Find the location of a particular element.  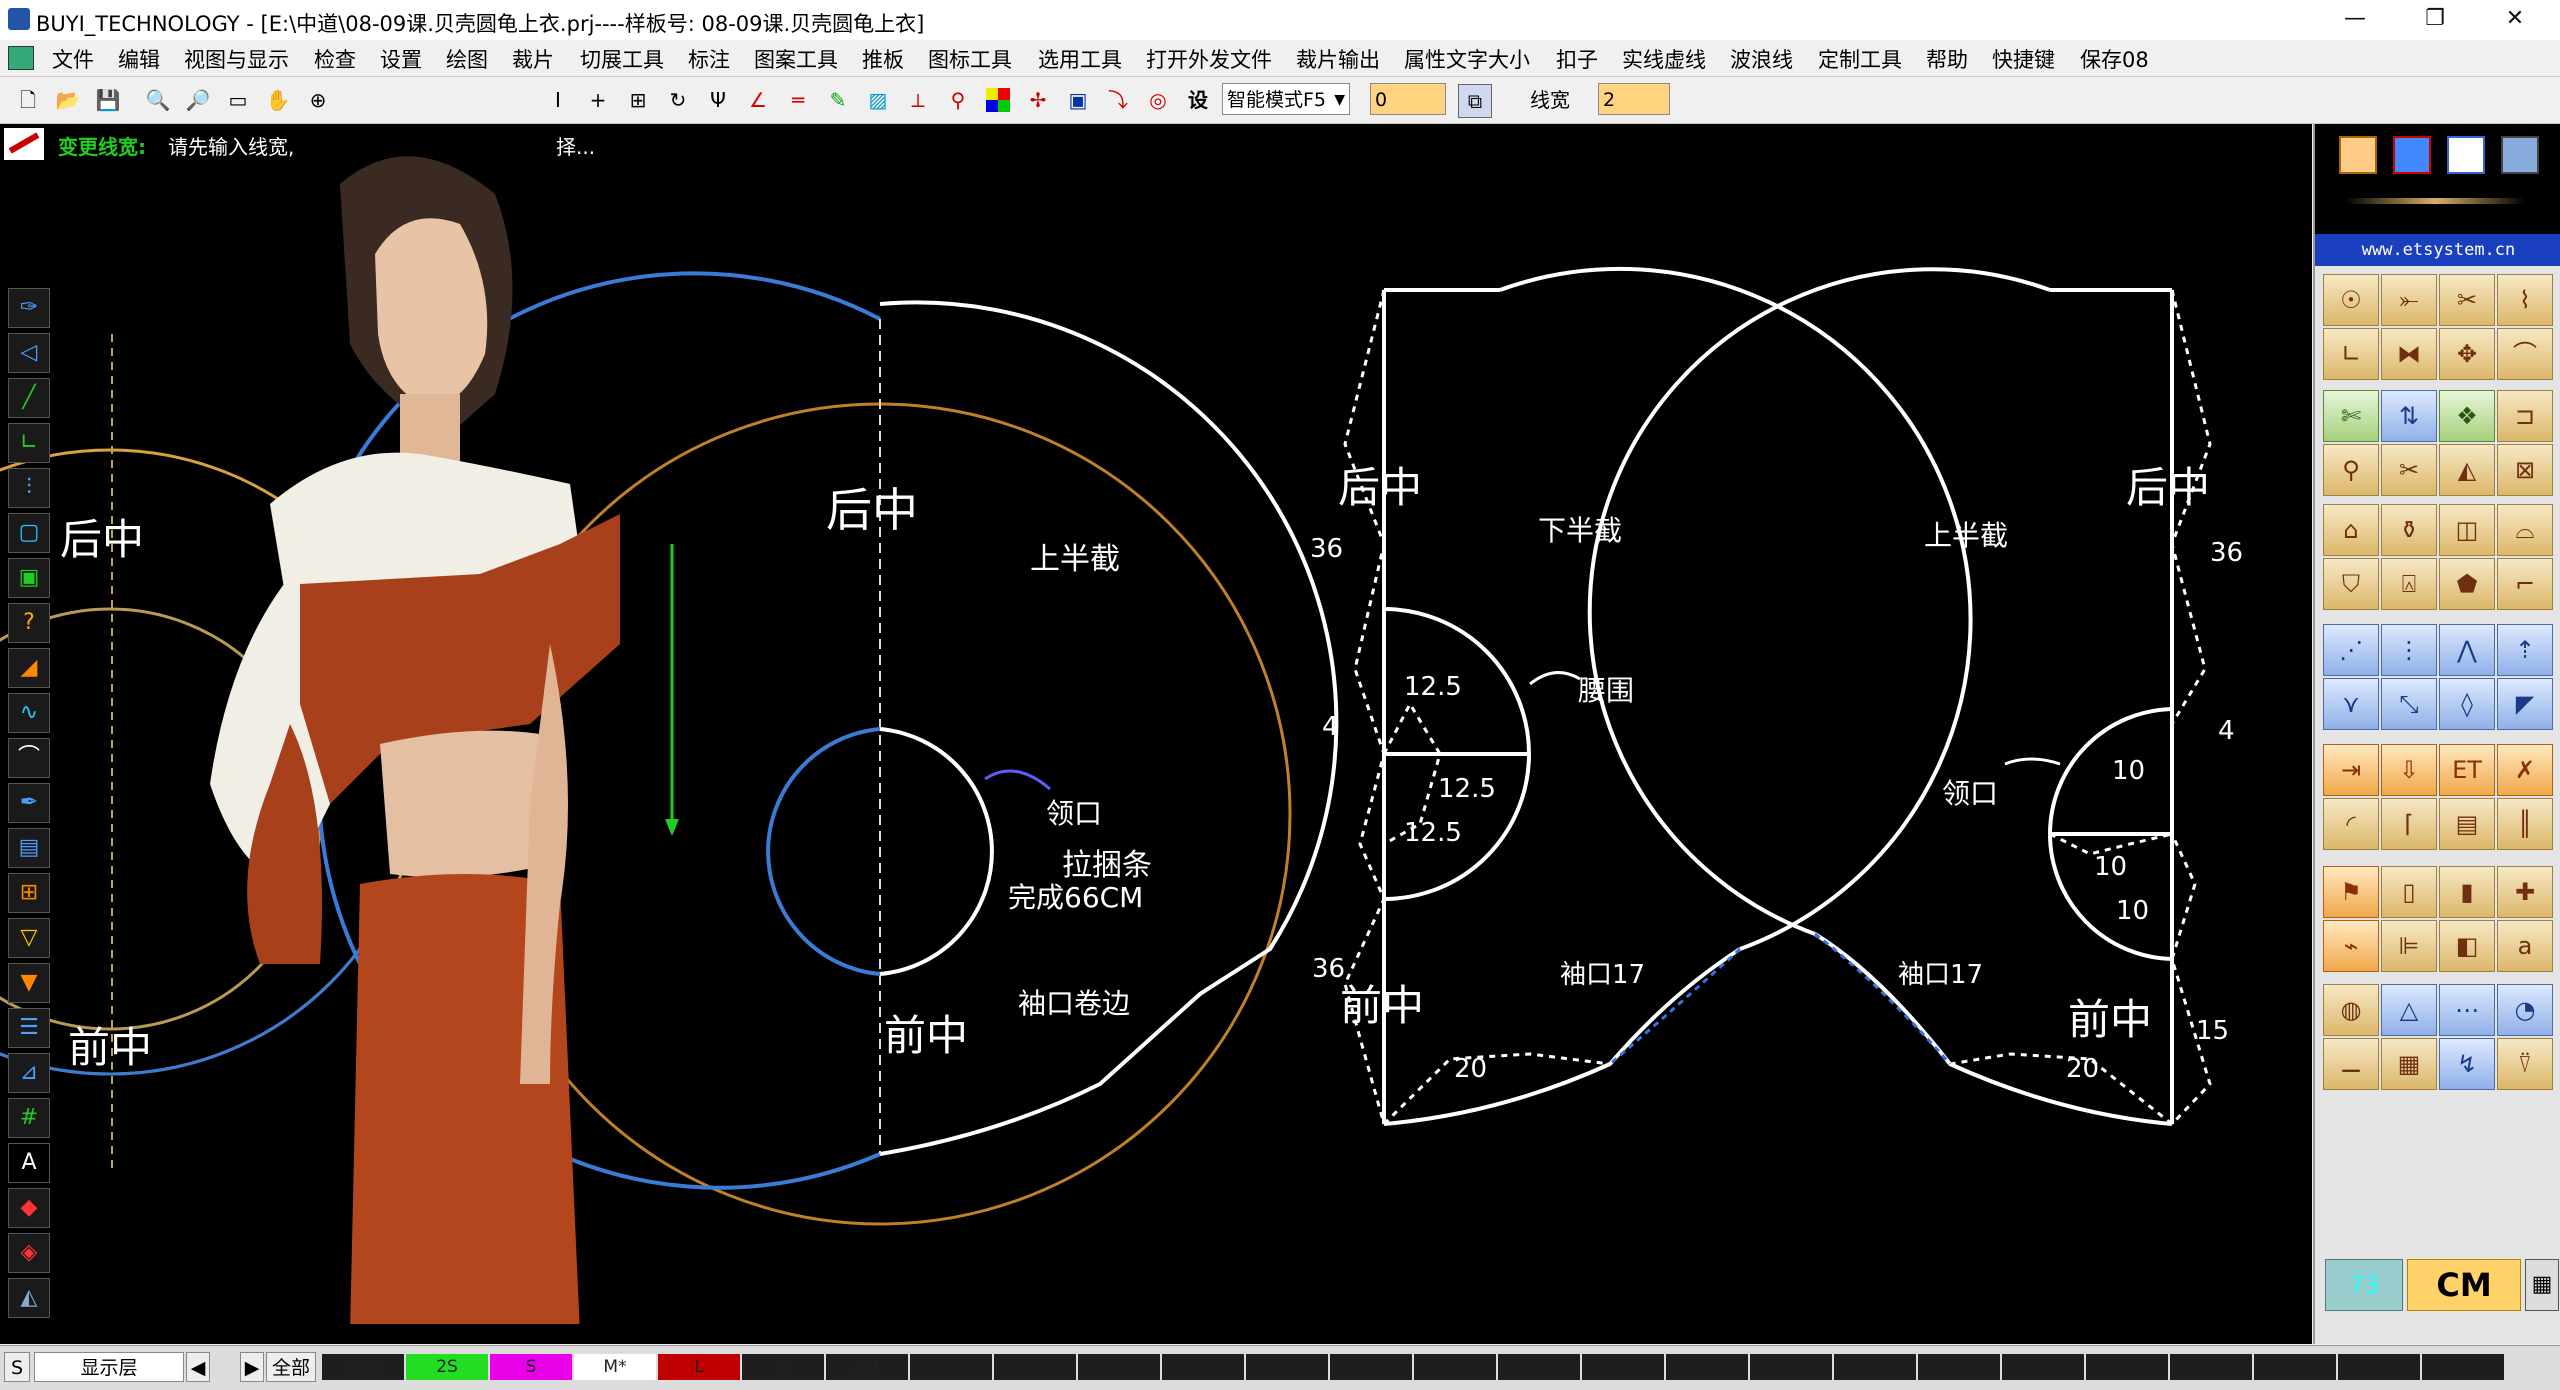

panel-tool-21-icon: ⛉ is located at coordinates (2351, 584).